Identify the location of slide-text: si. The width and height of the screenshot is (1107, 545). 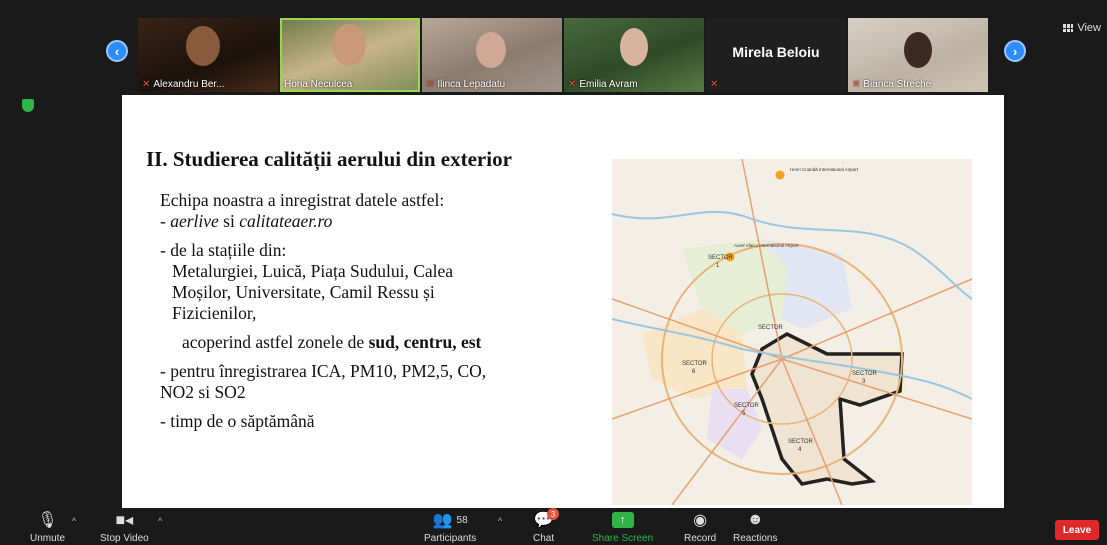
(229, 221).